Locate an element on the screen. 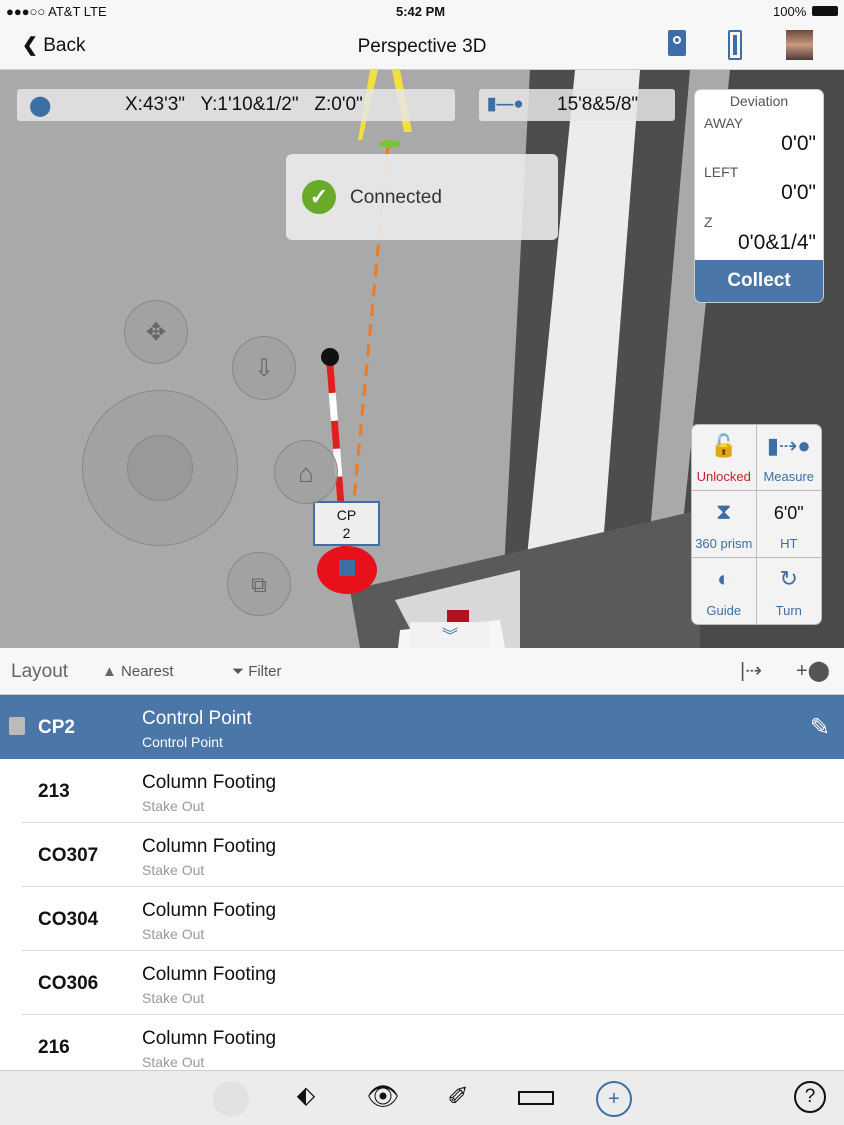 The width and height of the screenshot is (844, 1125). layout-crosshair-icon: + is located at coordinates (614, 1099).